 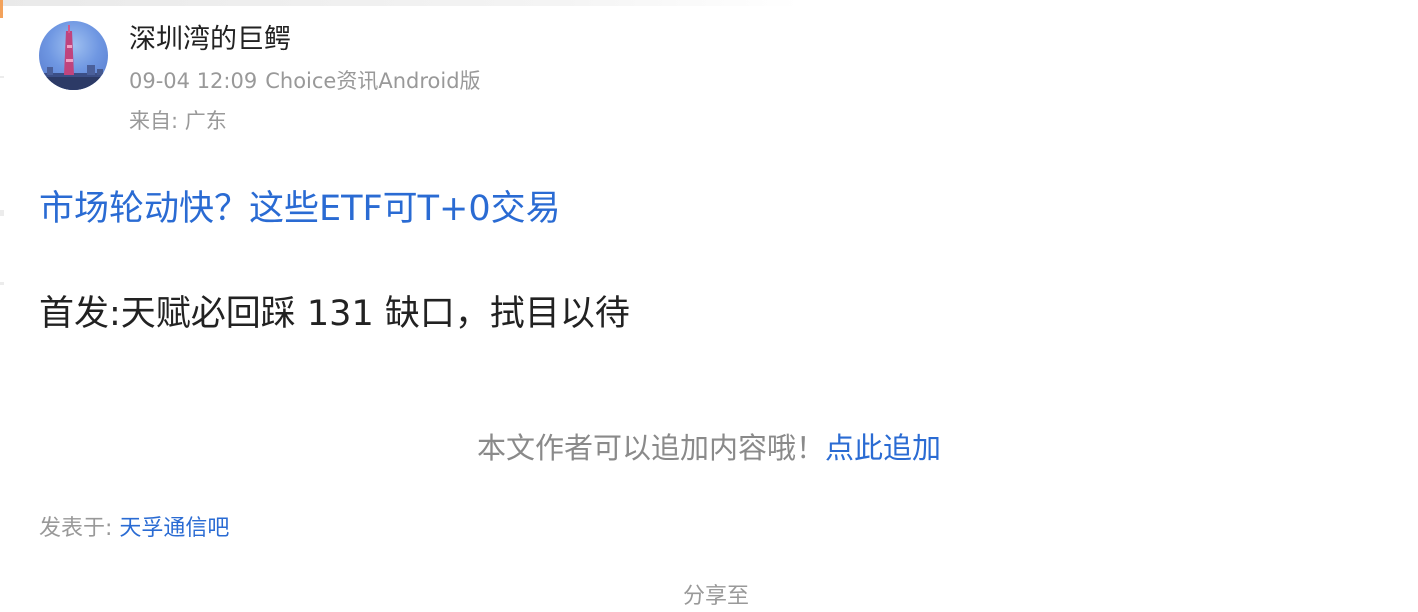 I want to click on top-divider, so click(x=400, y=3).